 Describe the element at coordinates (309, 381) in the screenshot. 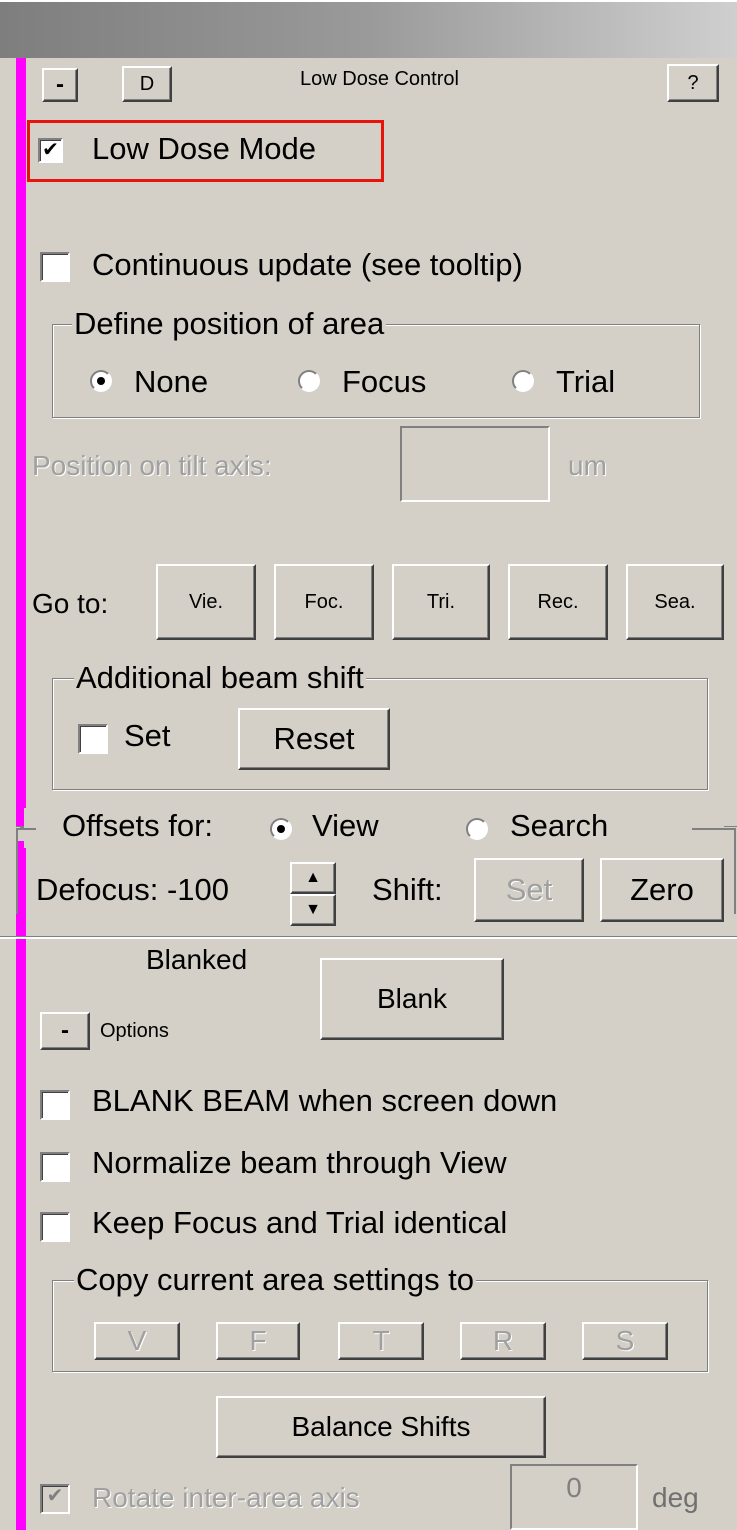

I see `area-radio-focus` at that location.